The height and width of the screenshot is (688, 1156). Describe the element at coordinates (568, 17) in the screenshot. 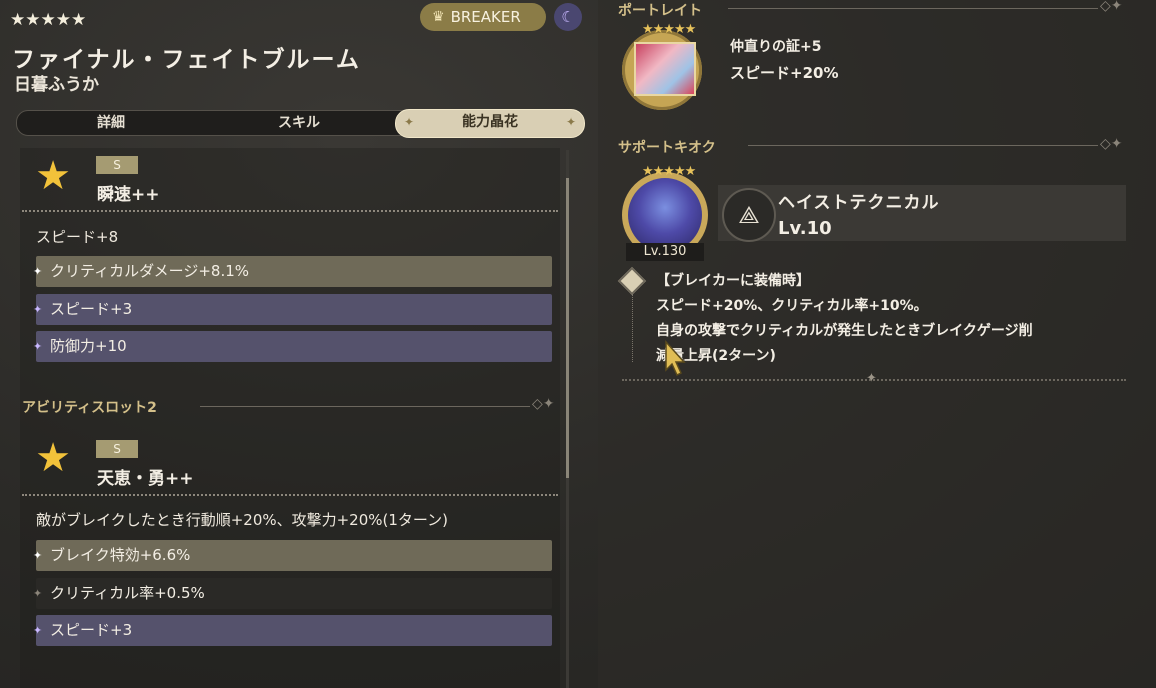

I see `moon-attribute-icon: ☾` at that location.